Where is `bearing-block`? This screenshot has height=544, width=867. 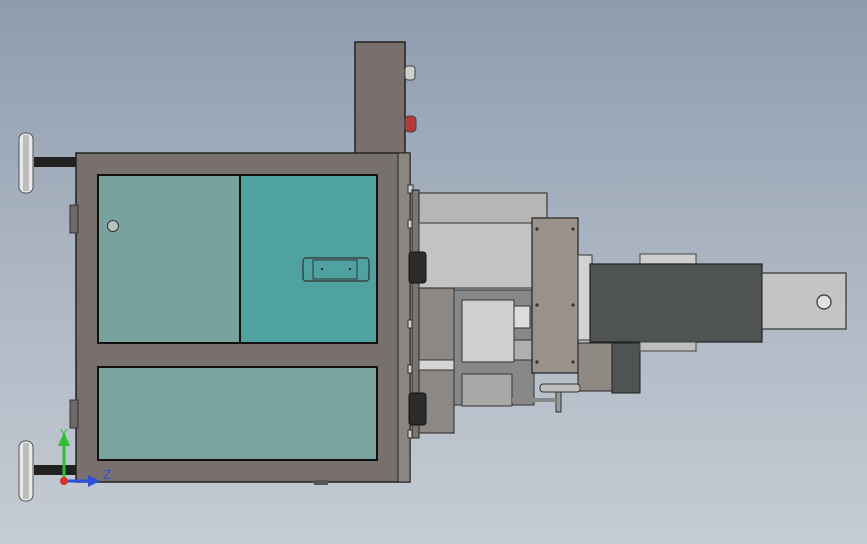
bearing-block is located at coordinates (524, 350).